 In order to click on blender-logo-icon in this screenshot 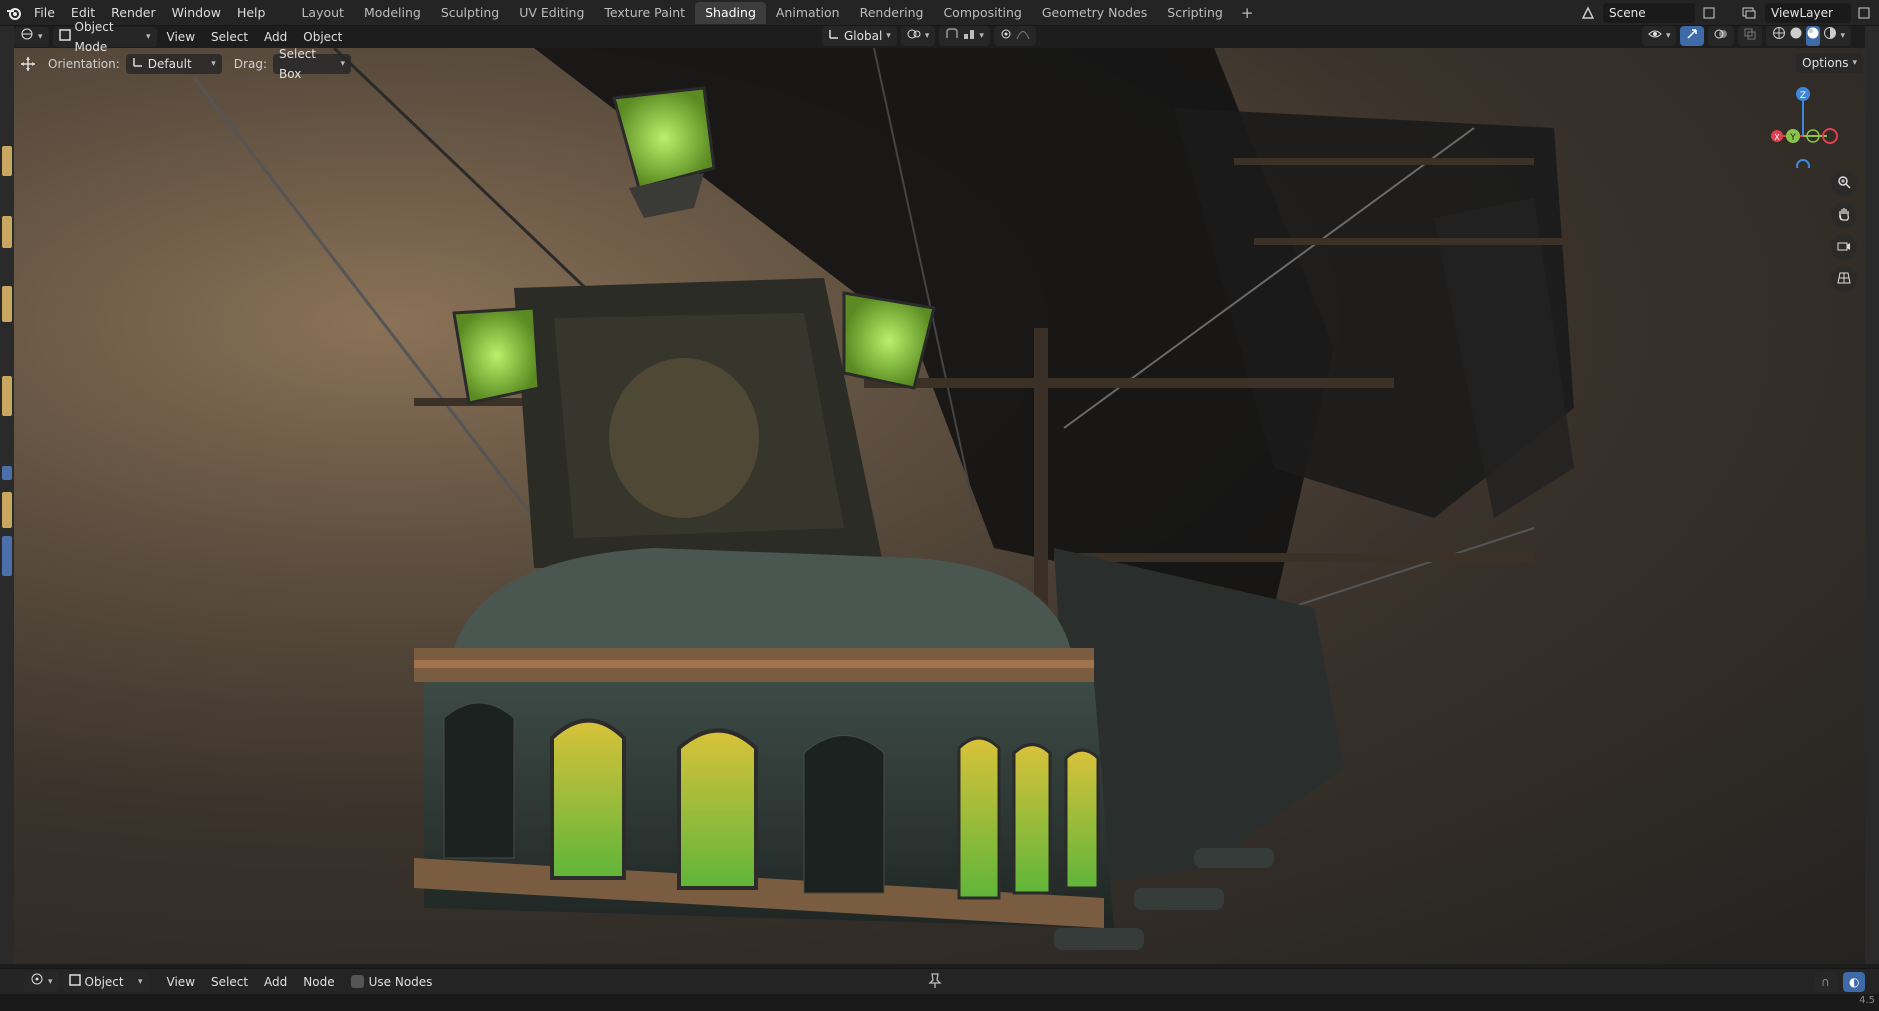, I will do `click(14, 13)`.